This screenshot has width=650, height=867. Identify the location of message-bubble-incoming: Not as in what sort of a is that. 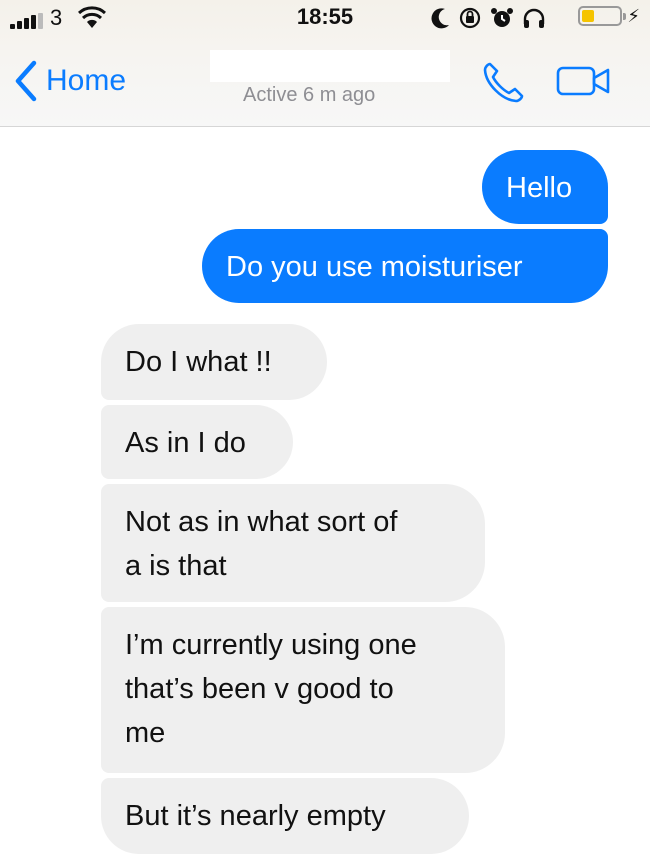
(293, 543).